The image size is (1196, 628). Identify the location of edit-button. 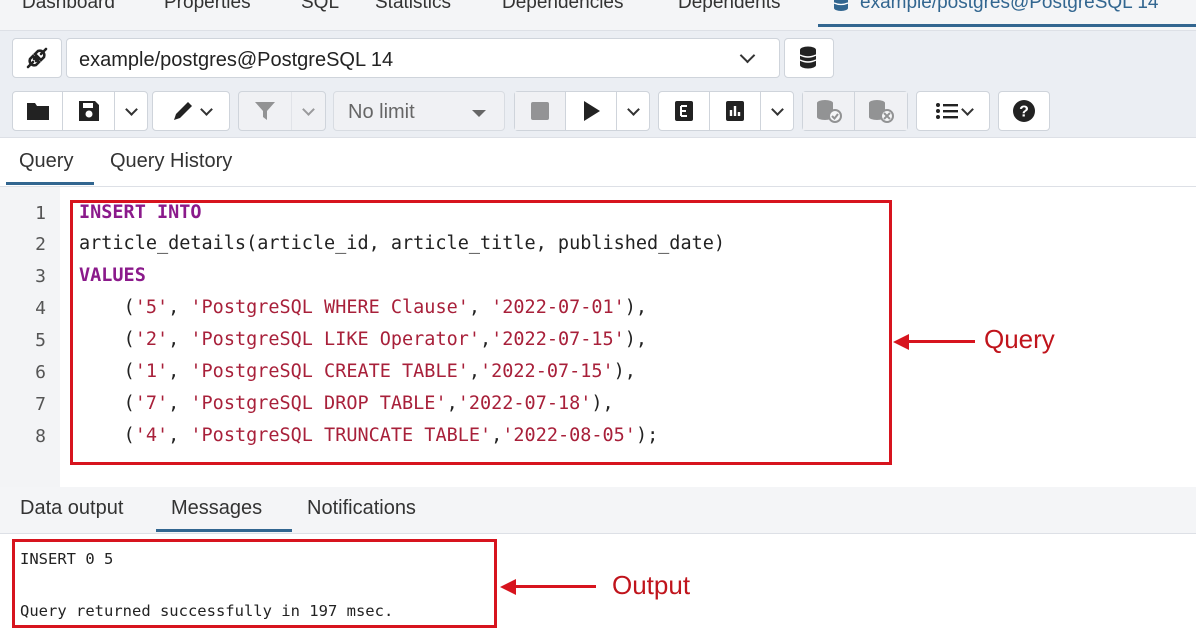
(191, 111).